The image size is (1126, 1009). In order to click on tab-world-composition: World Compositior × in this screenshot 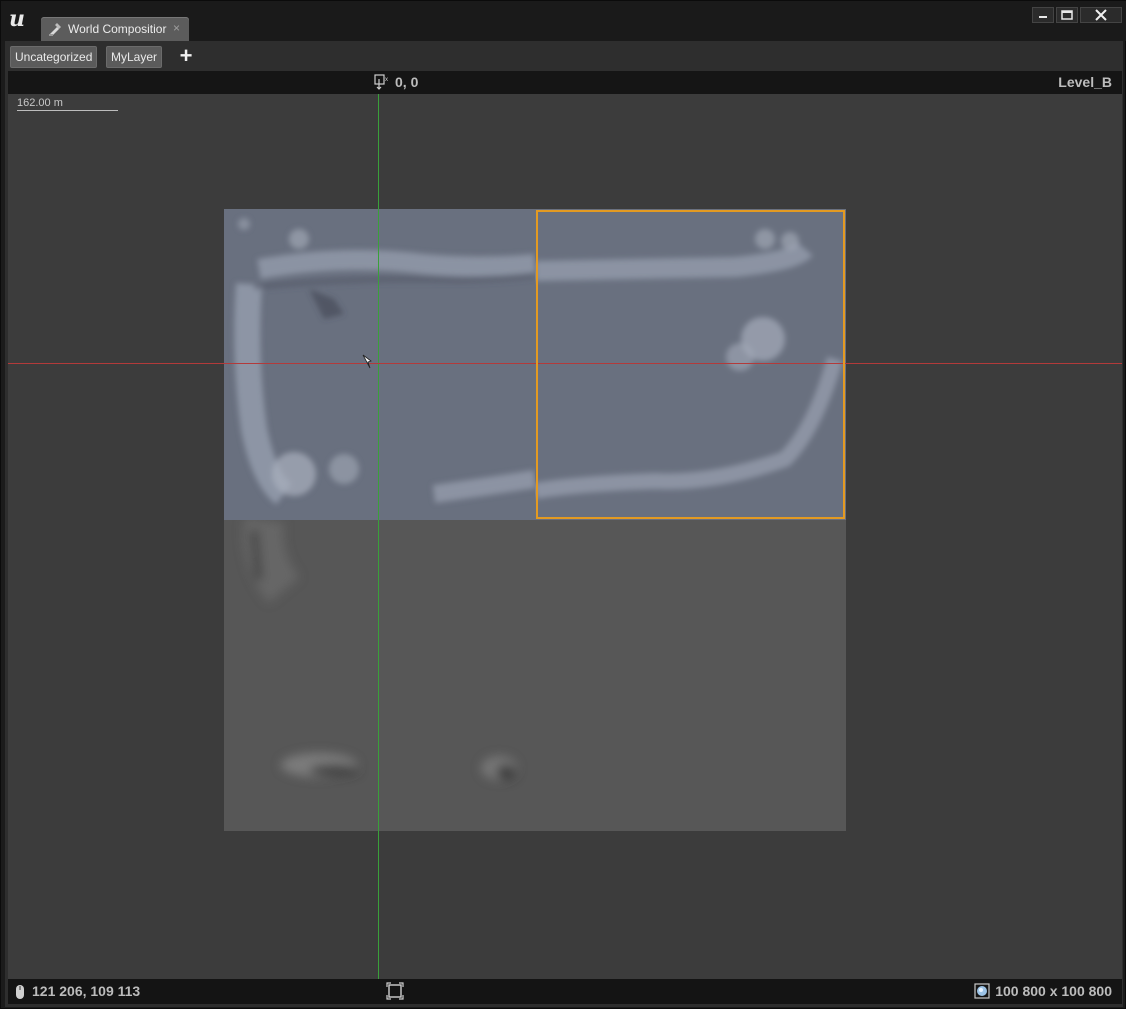, I will do `click(115, 29)`.